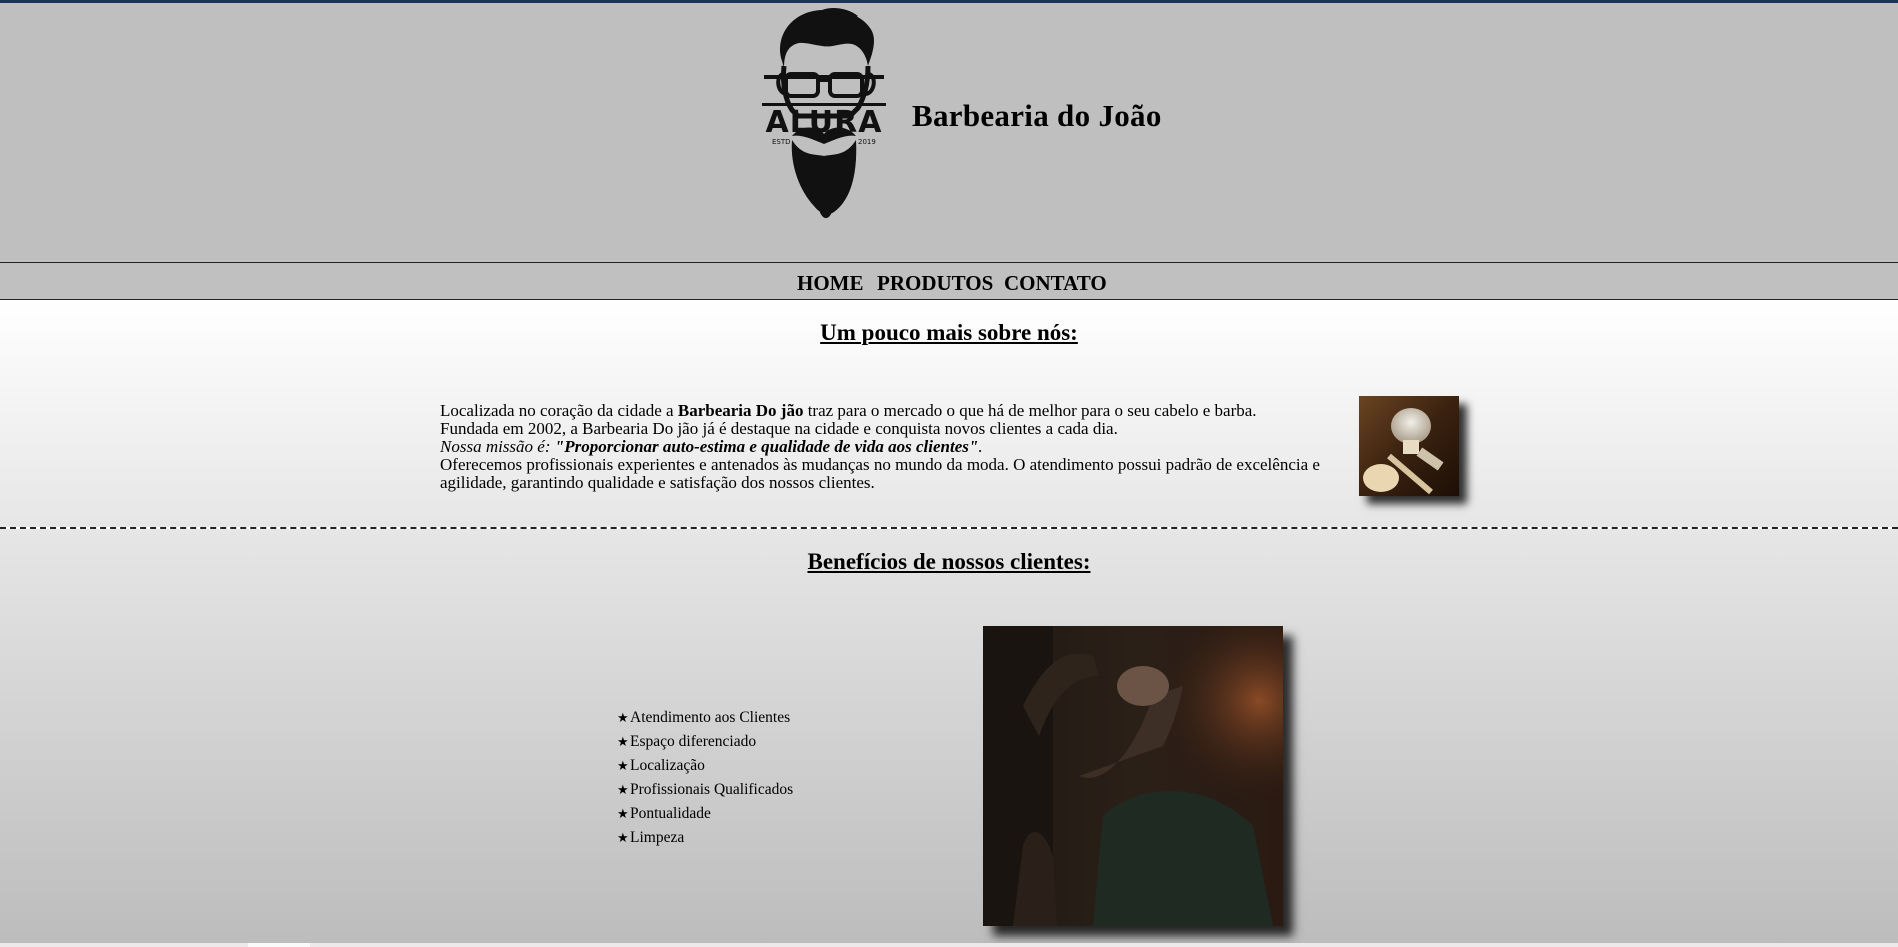 The height and width of the screenshot is (947, 1898). What do you see at coordinates (949, 561) in the screenshot?
I see `benefits-heading: Benefícios de nossos clientes:` at bounding box center [949, 561].